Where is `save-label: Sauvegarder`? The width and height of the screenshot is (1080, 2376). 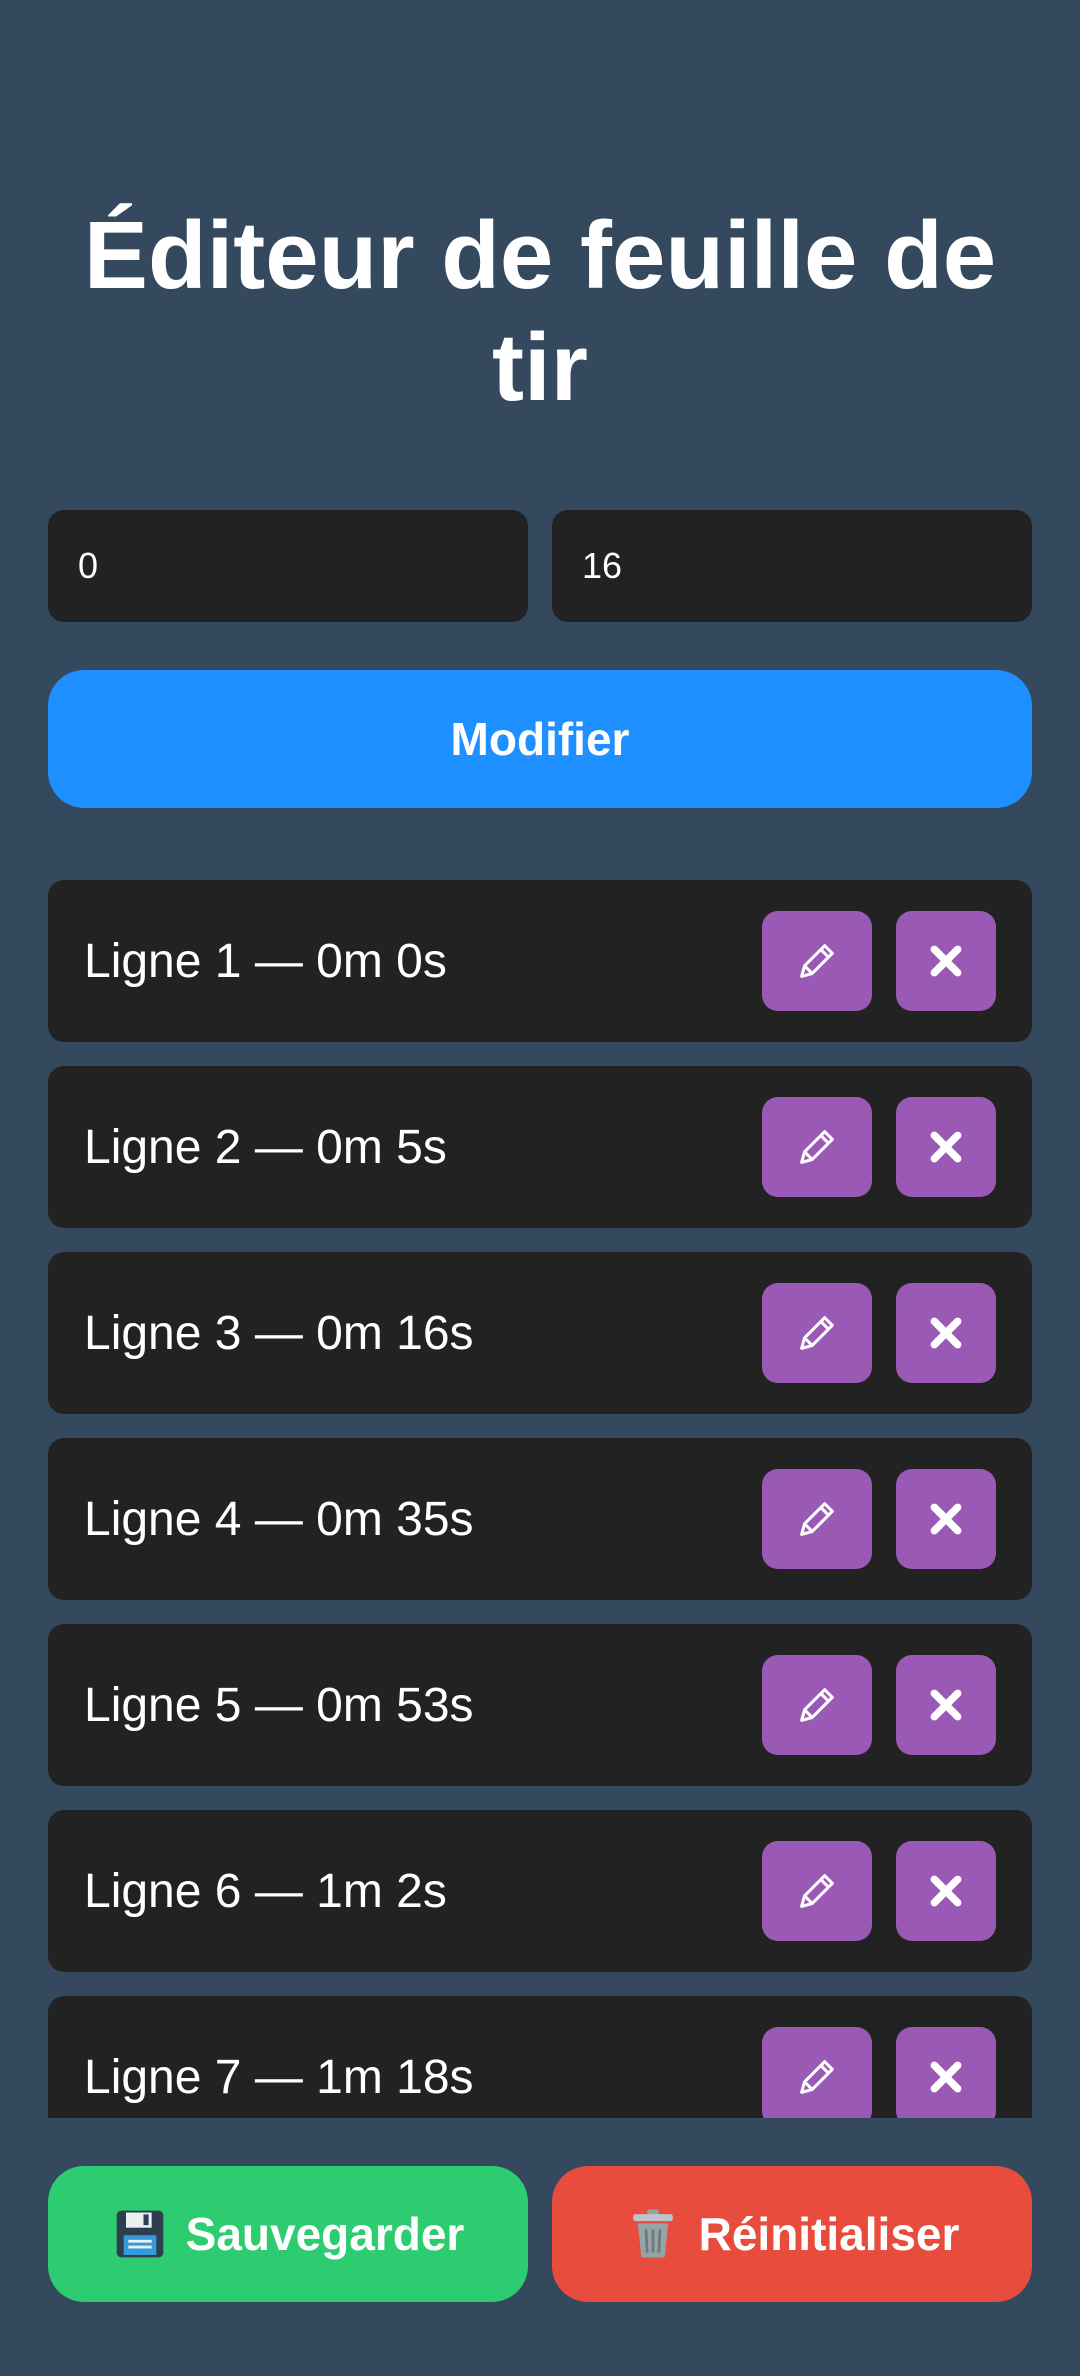
save-label: Sauvegarder is located at coordinates (325, 2234).